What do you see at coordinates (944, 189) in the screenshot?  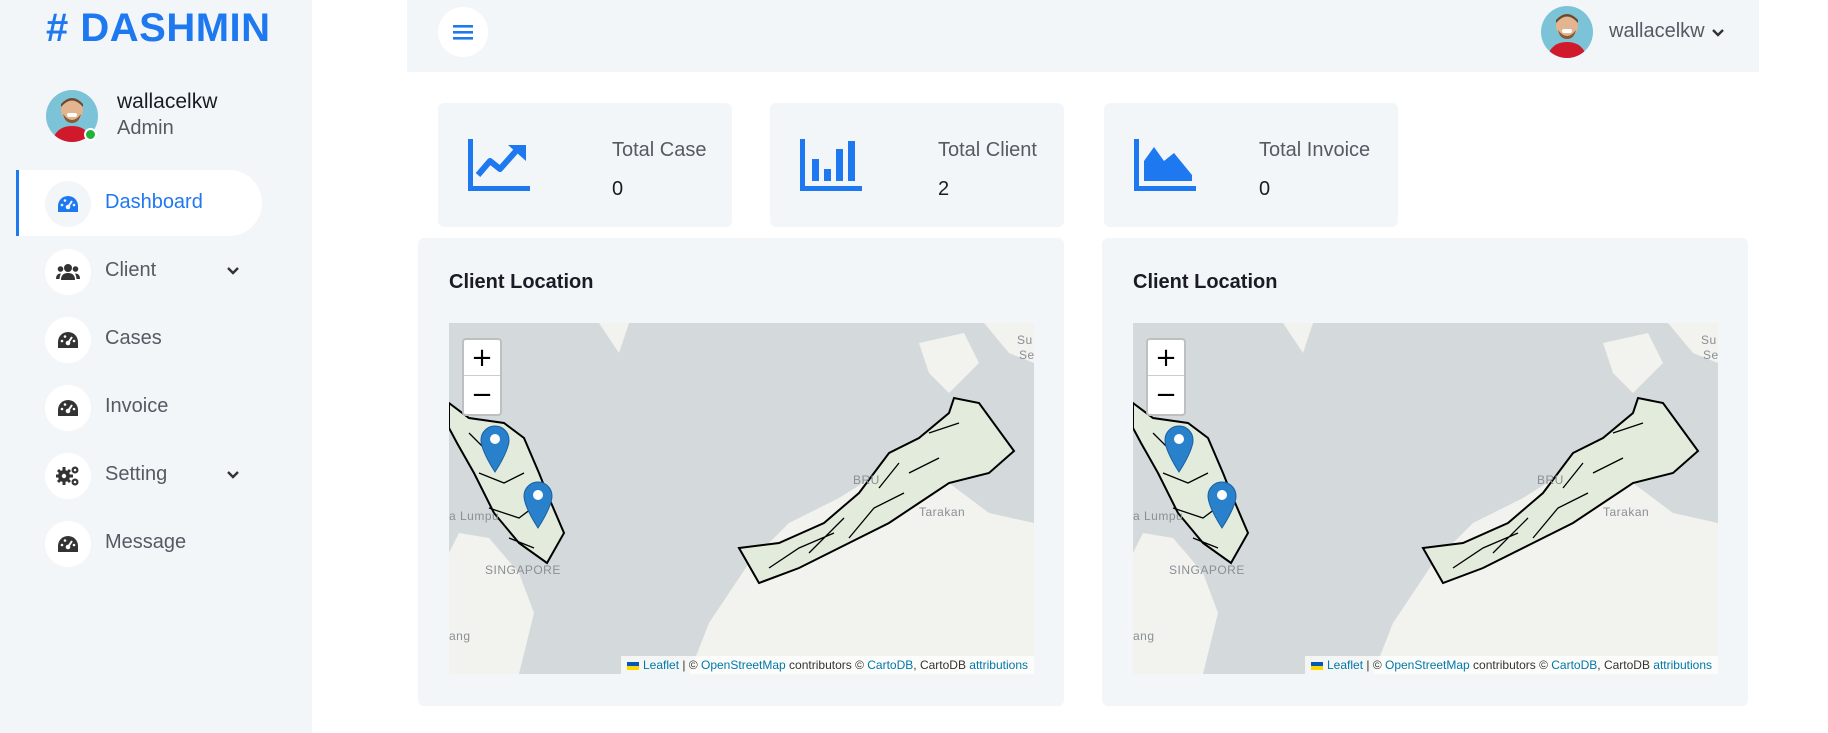 I see `stat-value: 2` at bounding box center [944, 189].